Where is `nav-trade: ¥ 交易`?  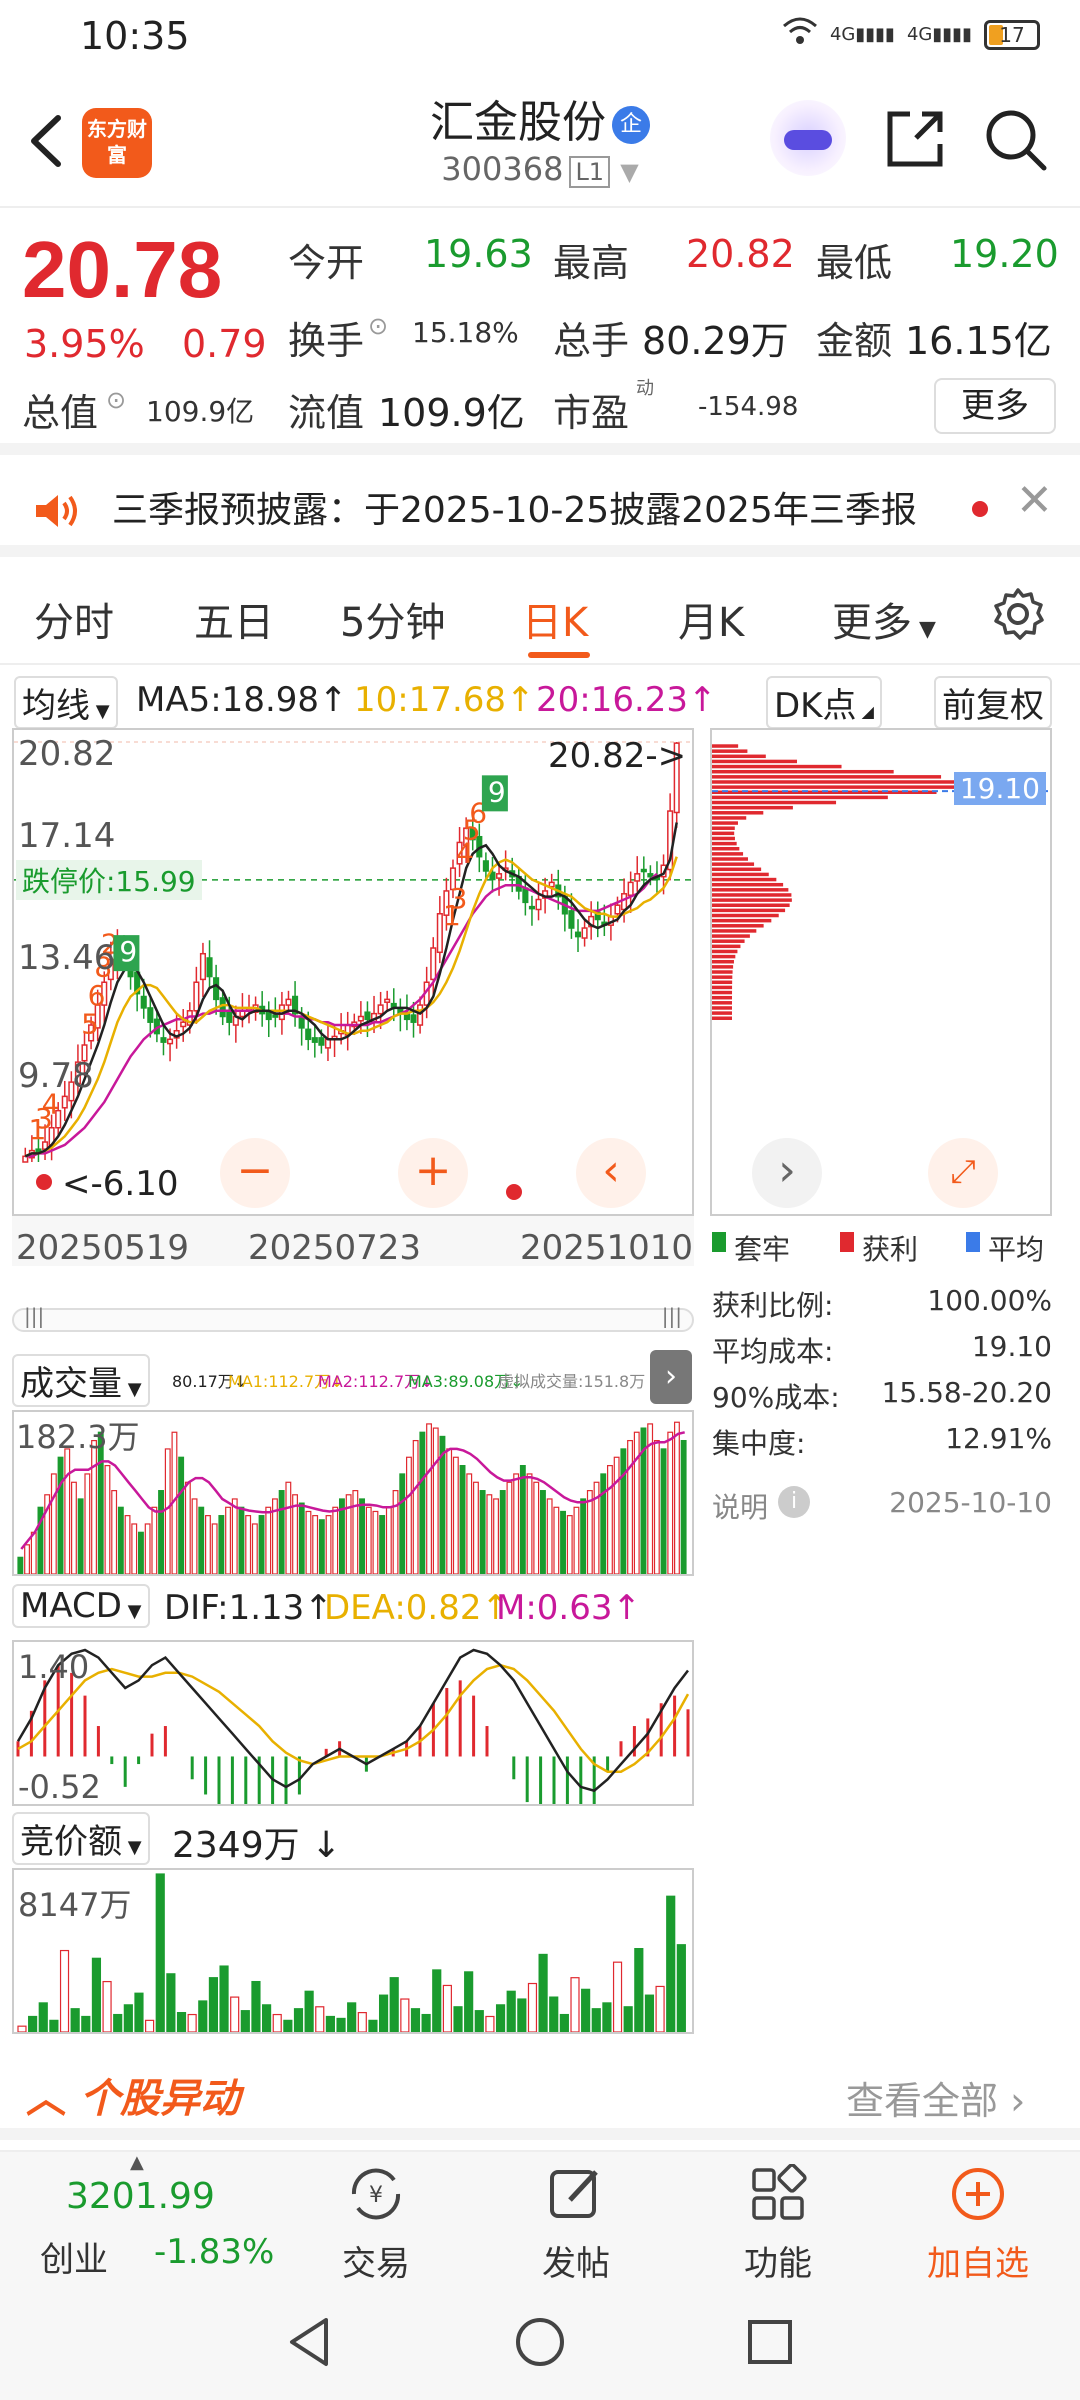 nav-trade: ¥ 交易 is located at coordinates (376, 2222).